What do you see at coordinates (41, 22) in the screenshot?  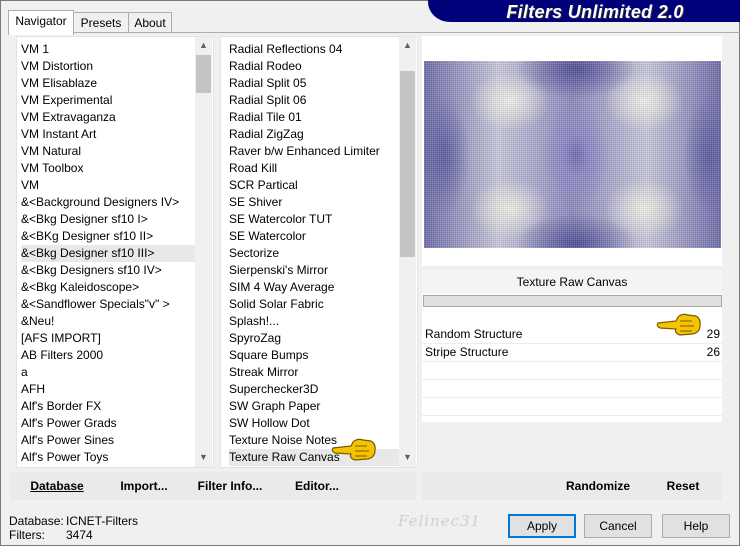 I see `tab-navigator: Navigator` at bounding box center [41, 22].